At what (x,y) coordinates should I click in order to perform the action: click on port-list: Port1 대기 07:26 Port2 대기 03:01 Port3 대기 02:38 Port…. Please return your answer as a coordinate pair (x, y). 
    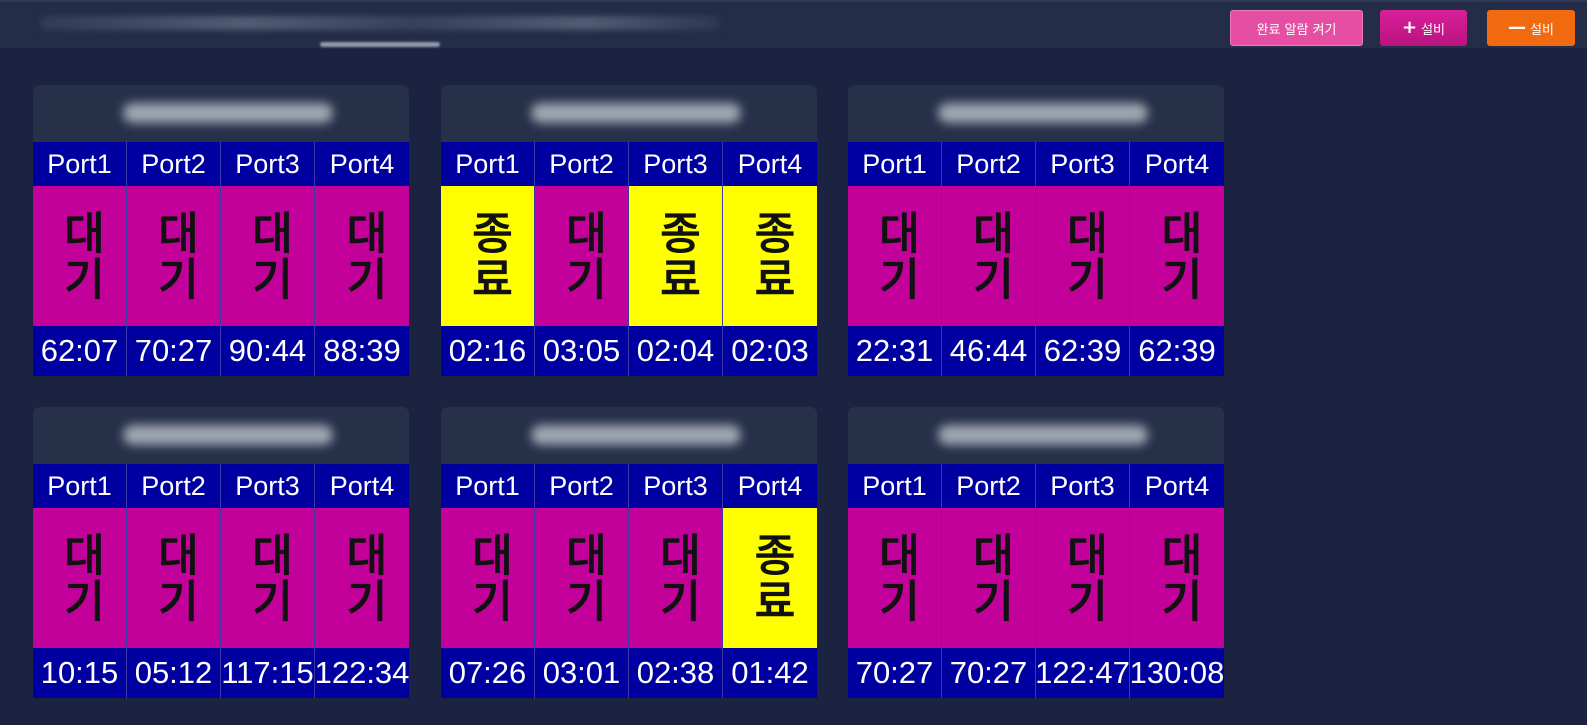
    Looking at the image, I should click on (629, 581).